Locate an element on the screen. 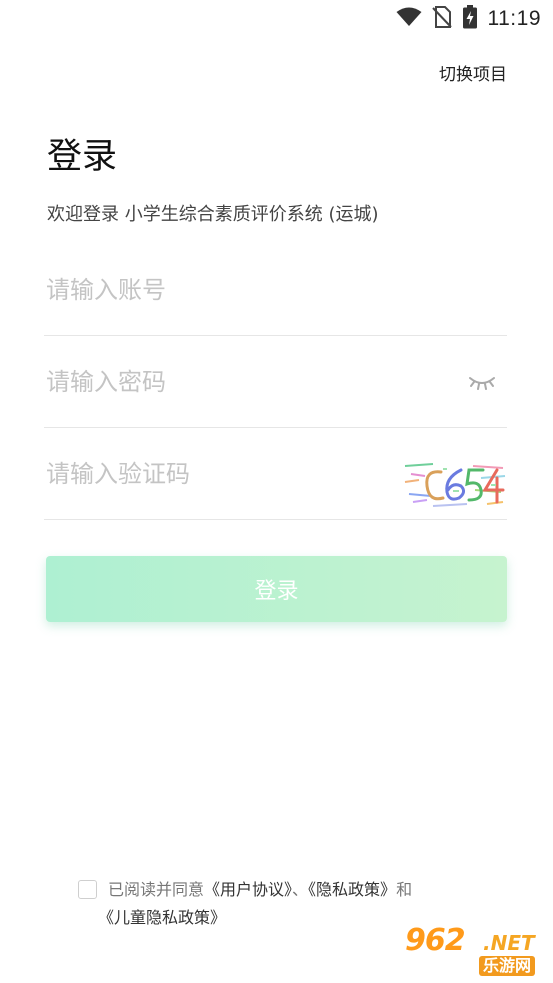  switch-project-link: 切换项目 is located at coordinates (473, 72).